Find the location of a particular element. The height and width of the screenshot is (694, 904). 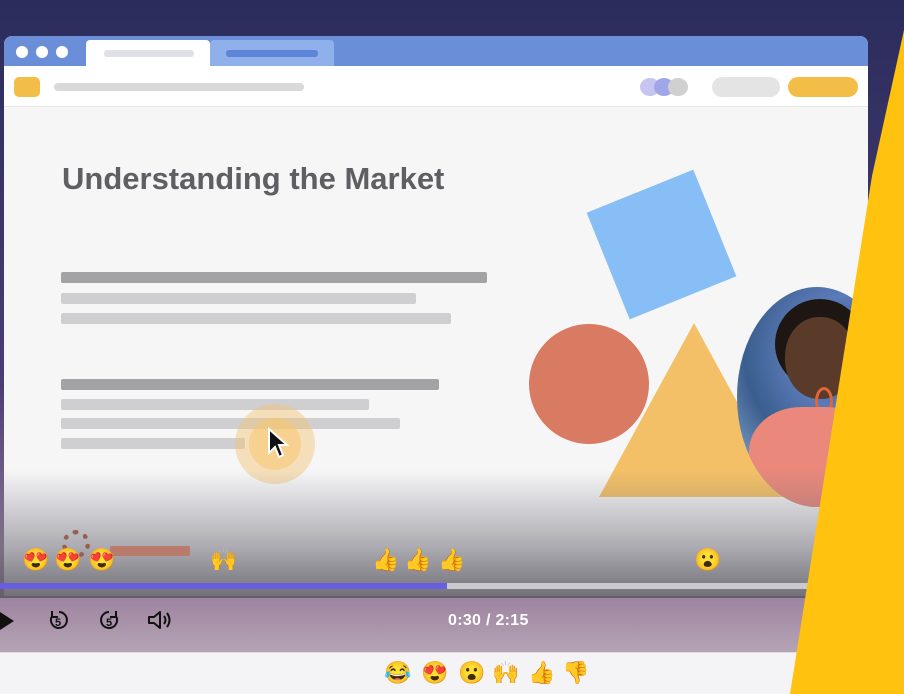

browser-tab-active is located at coordinates (272, 53).